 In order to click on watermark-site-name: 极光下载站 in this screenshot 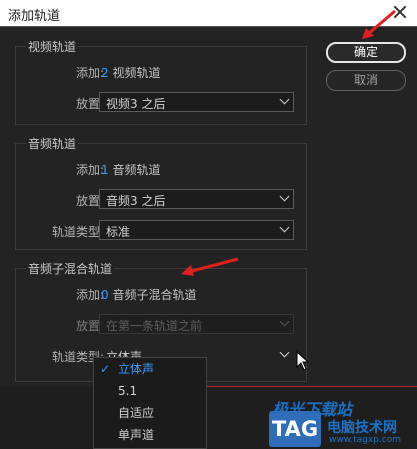, I will do `click(312, 409)`.